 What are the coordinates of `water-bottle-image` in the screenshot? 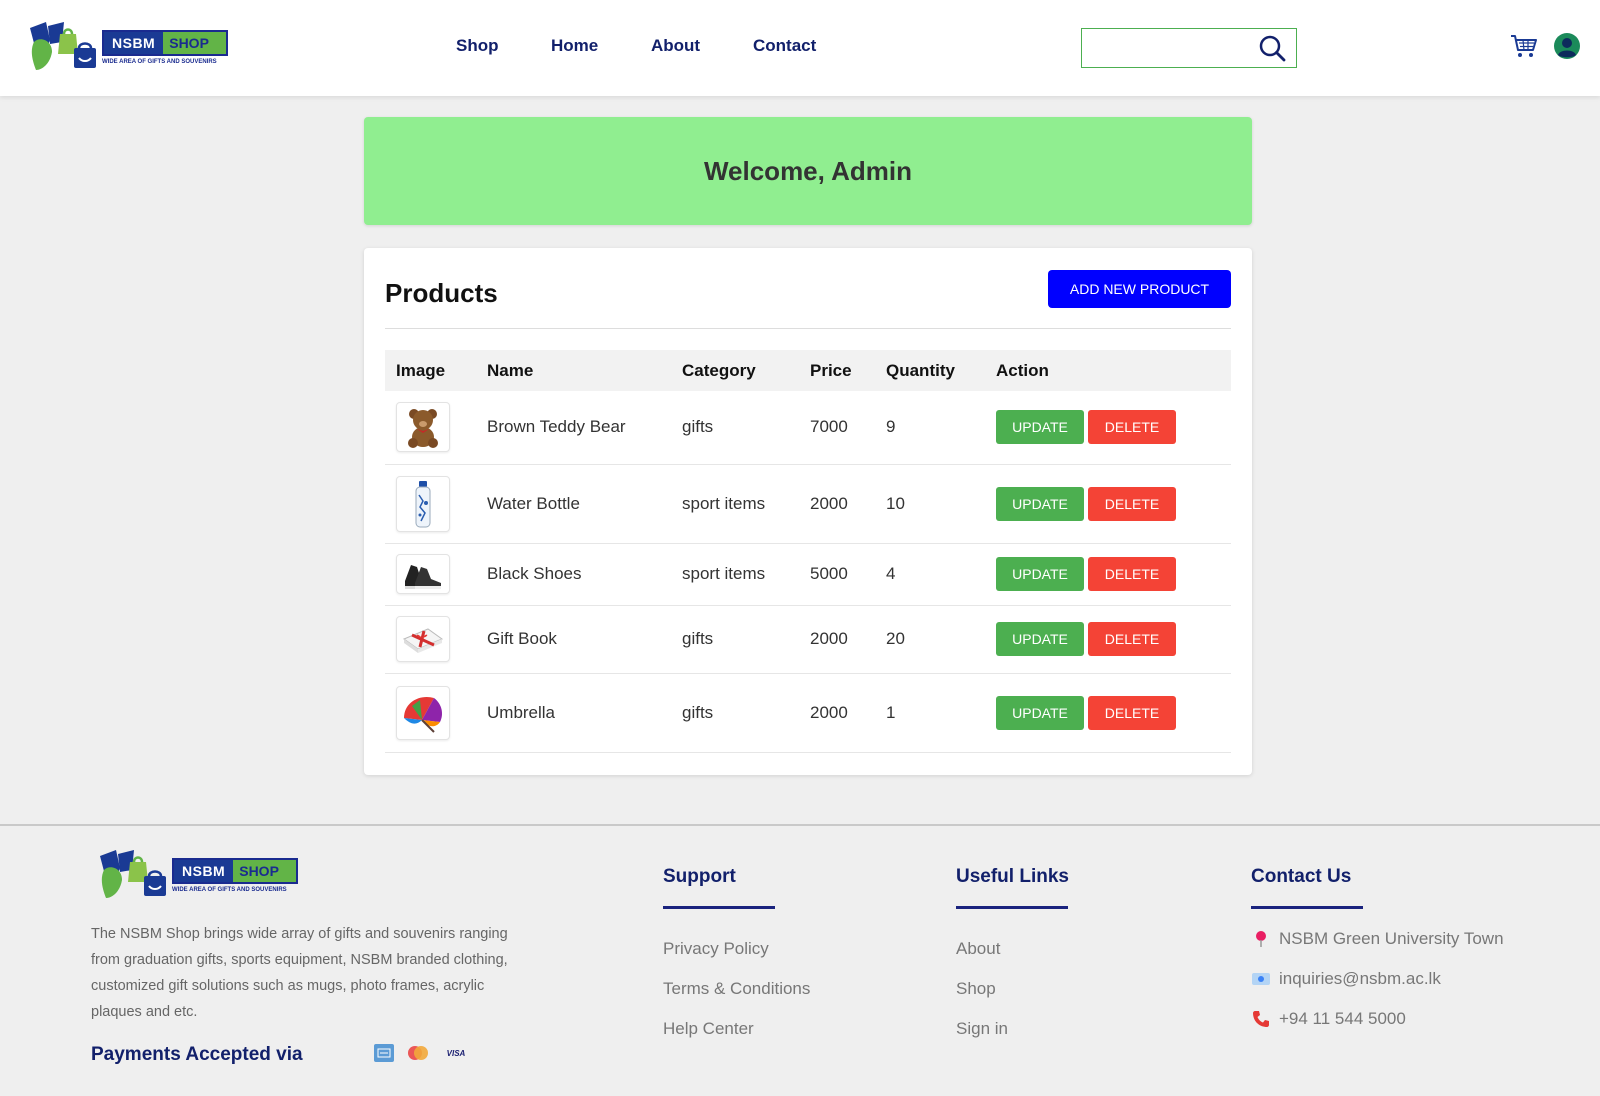 It's located at (423, 503).